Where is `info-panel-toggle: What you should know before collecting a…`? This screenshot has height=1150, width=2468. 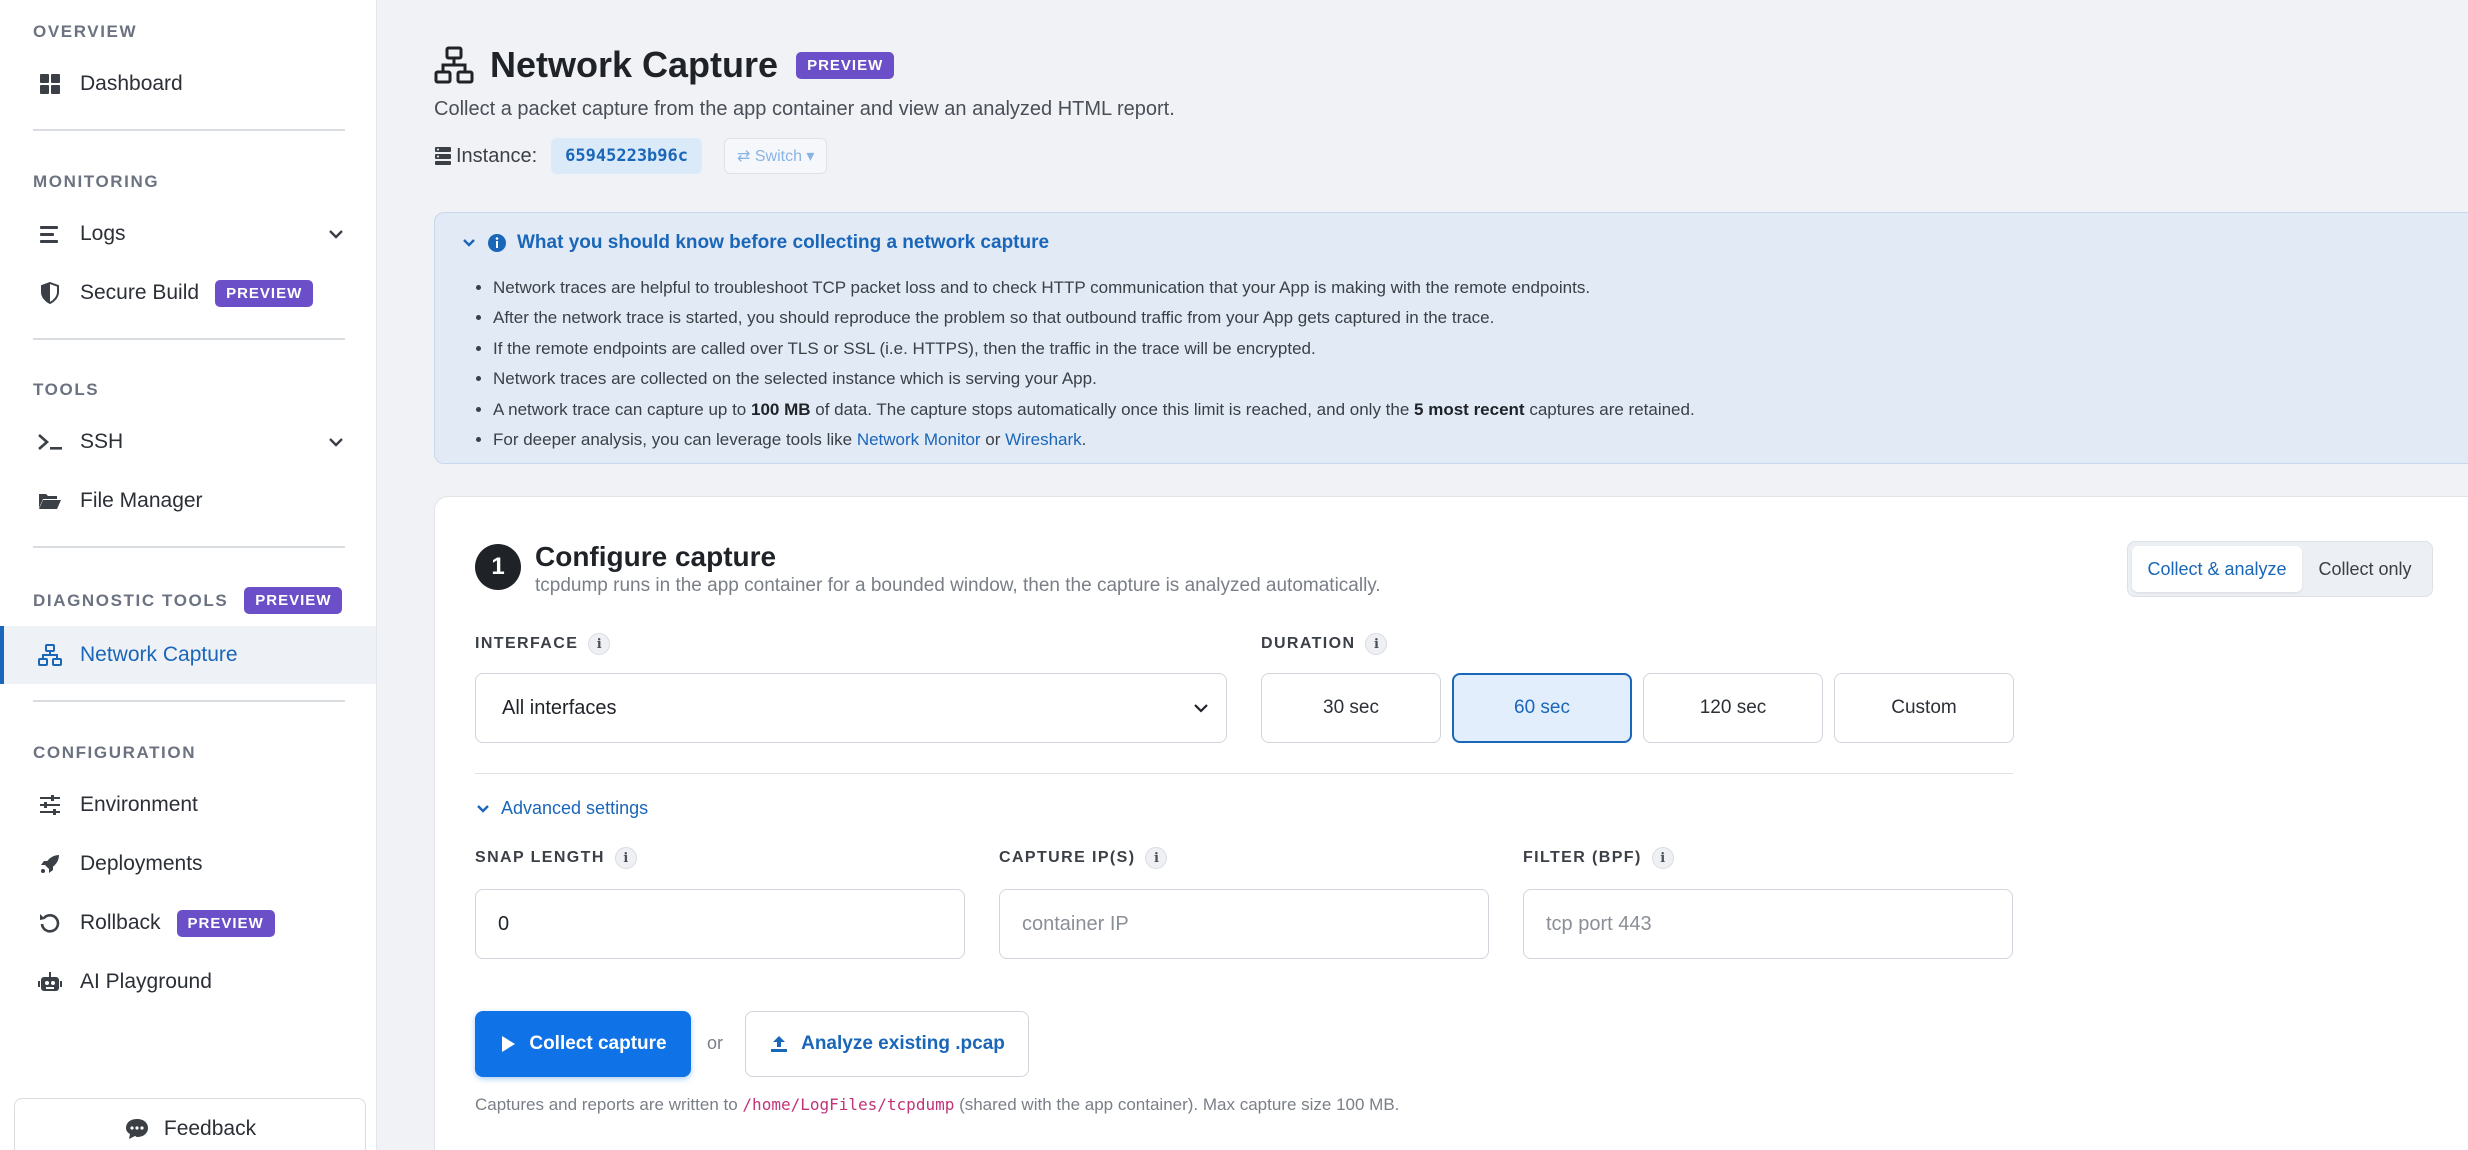 info-panel-toggle: What you should know before collecting a… is located at coordinates (755, 243).